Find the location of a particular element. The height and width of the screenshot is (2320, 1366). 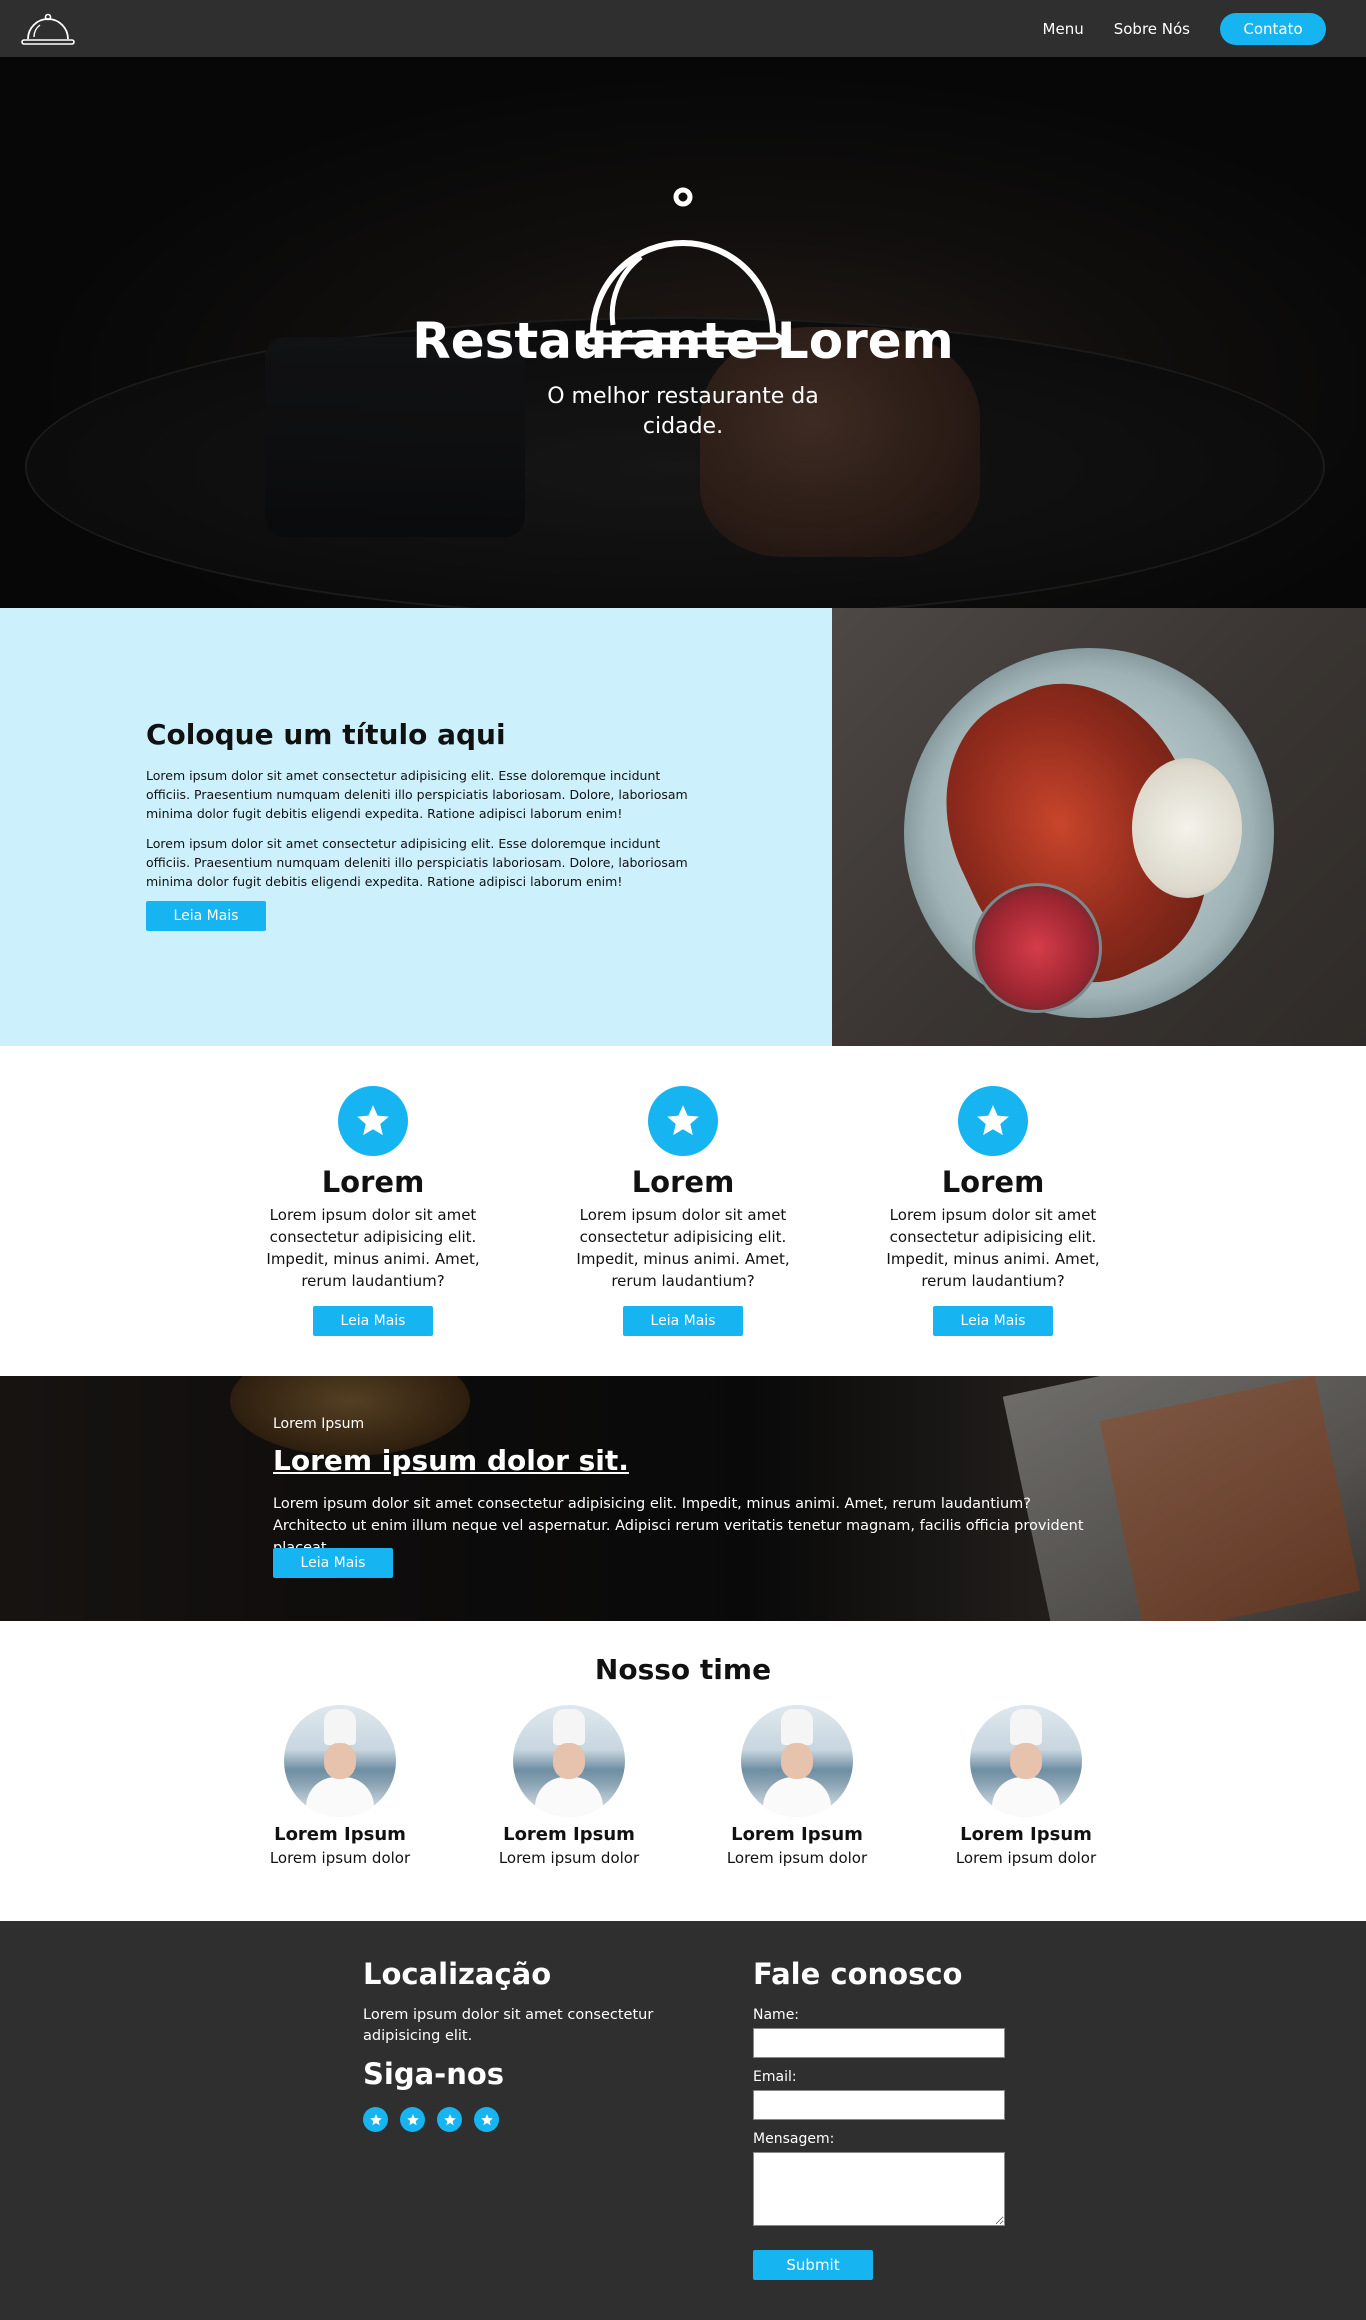

cloche-icon is located at coordinates (48, 29).